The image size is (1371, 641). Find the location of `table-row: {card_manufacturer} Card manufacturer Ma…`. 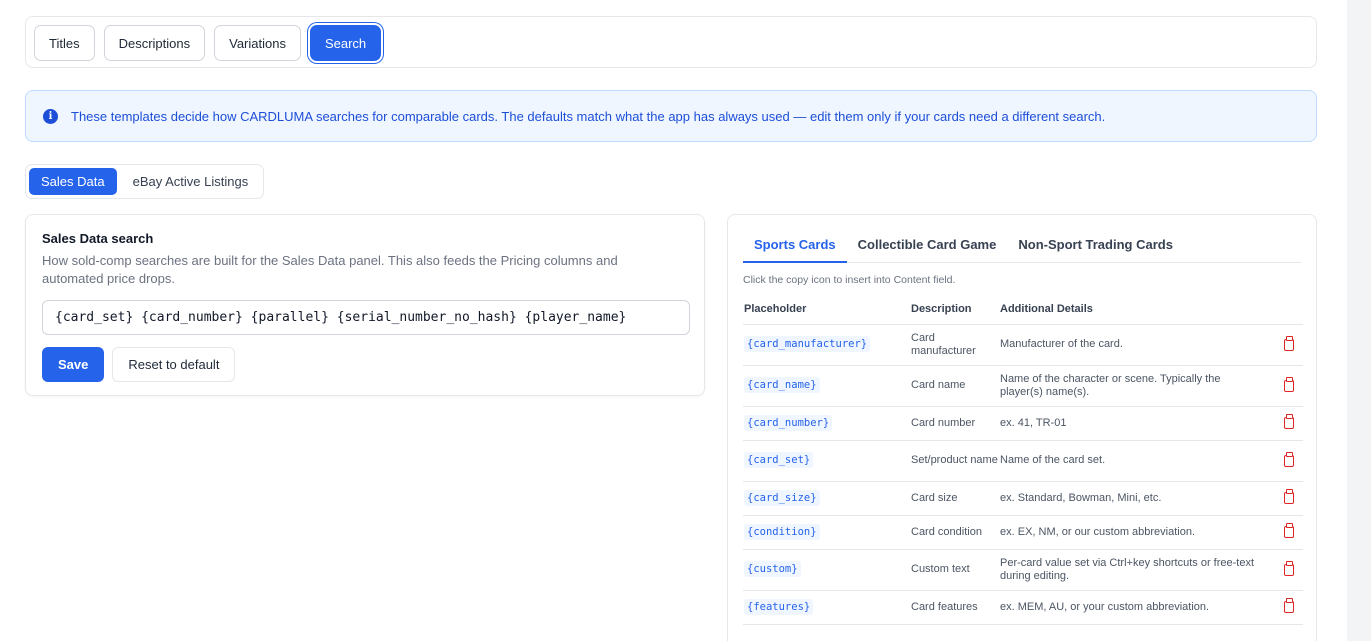

table-row: {card_manufacturer} Card manufacturer Ma… is located at coordinates (1023, 345).